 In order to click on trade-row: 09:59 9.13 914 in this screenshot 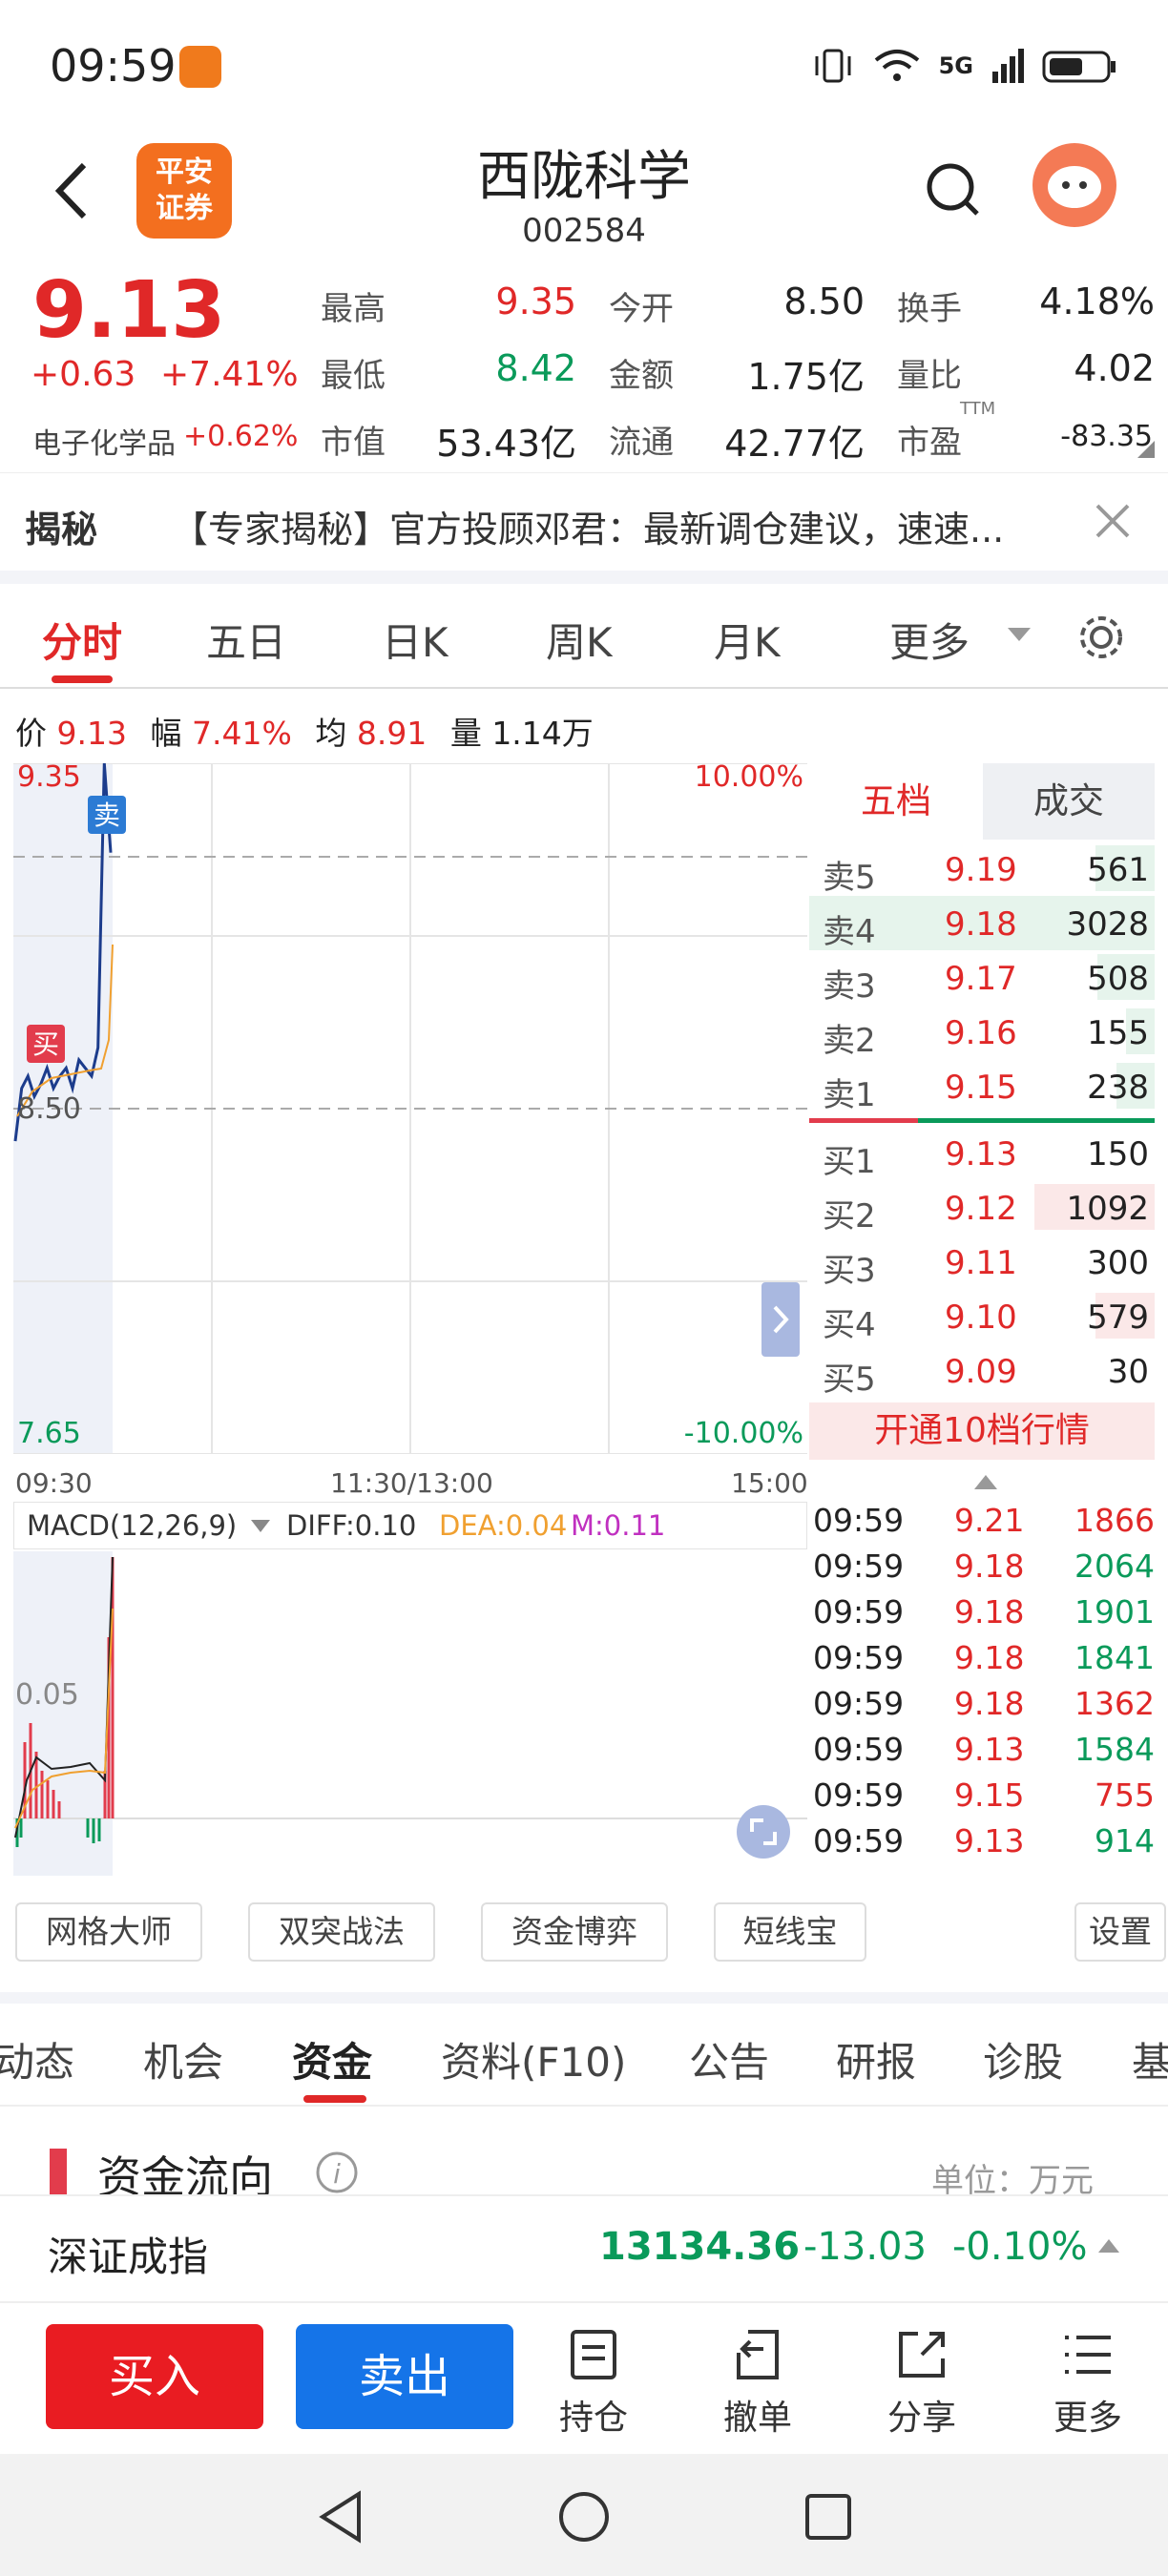, I will do `click(984, 1845)`.